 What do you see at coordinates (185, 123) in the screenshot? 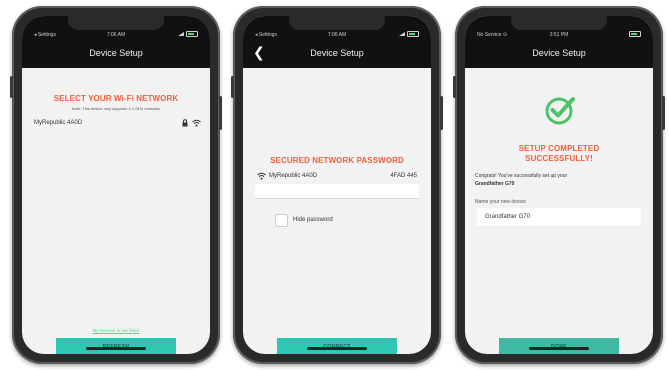
I see `lock-icon` at bounding box center [185, 123].